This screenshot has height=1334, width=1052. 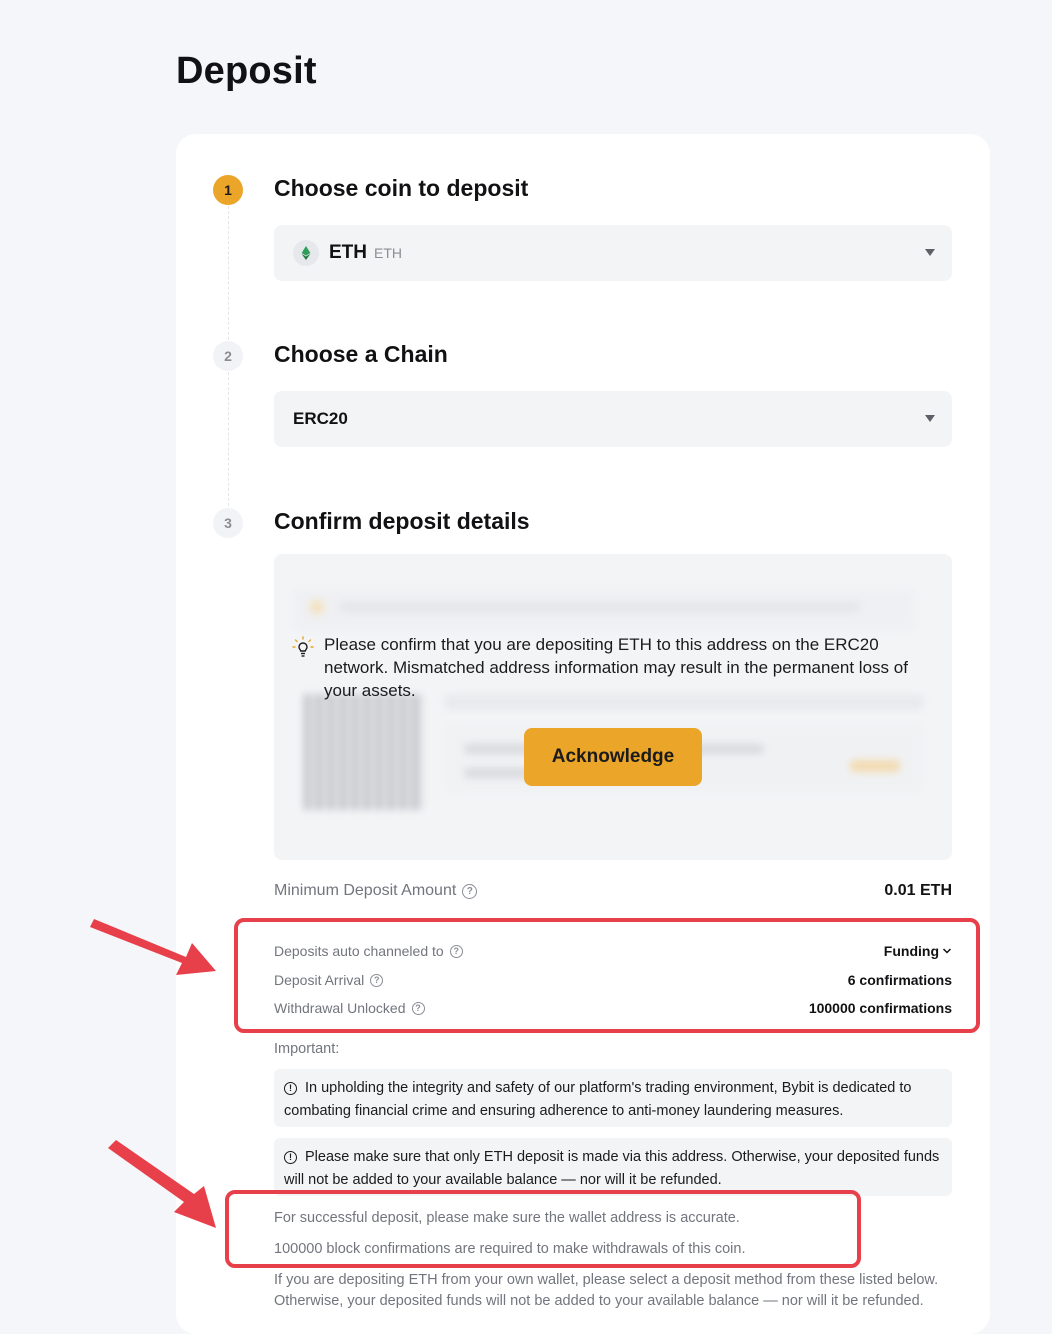 I want to click on coin-symbol: ETH, so click(x=348, y=252).